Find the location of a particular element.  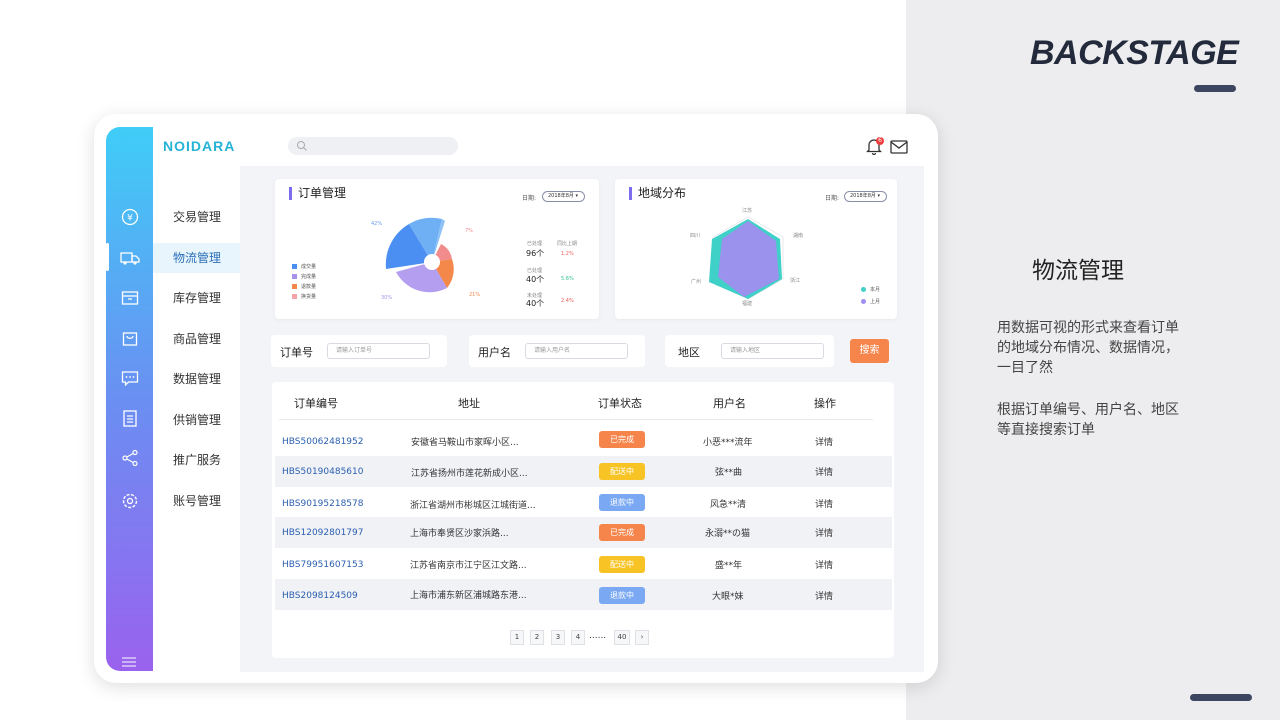

inventory-box-icon is located at coordinates (129, 298).